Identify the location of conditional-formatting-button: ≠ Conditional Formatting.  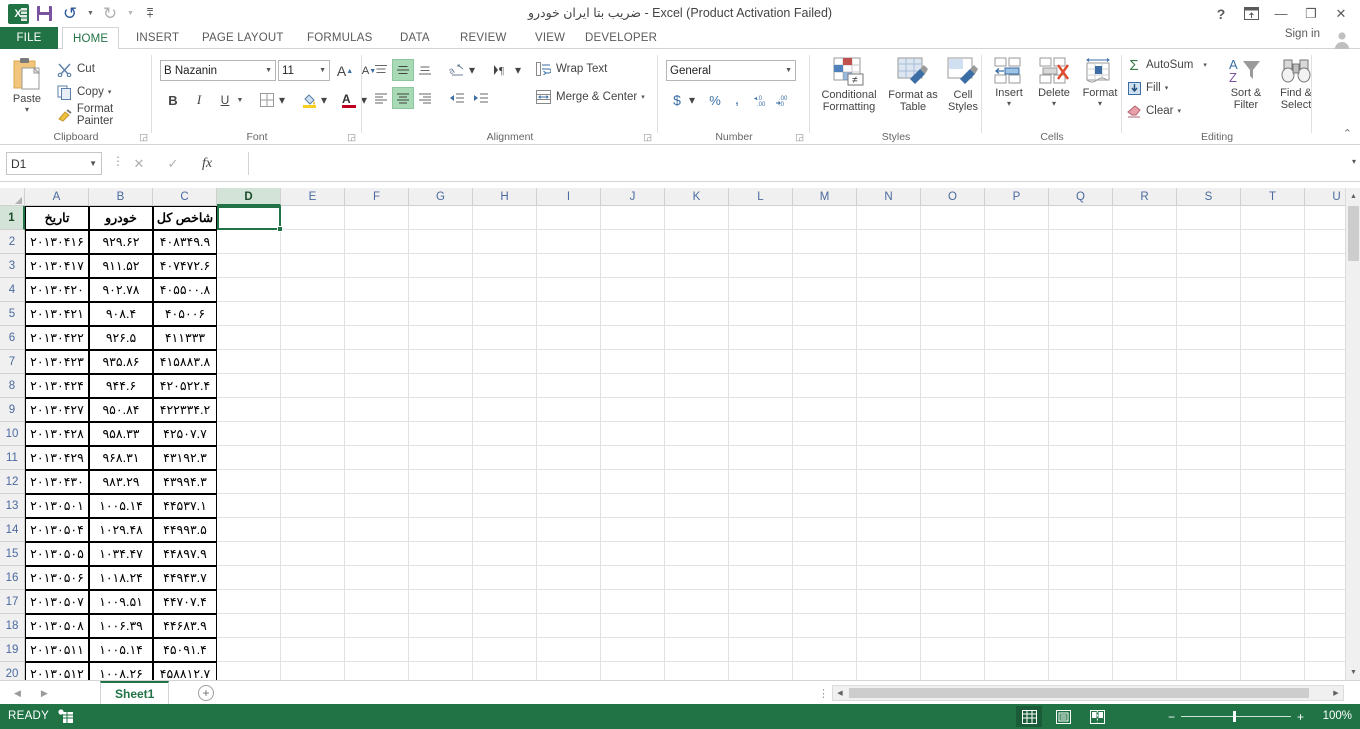
(849, 85).